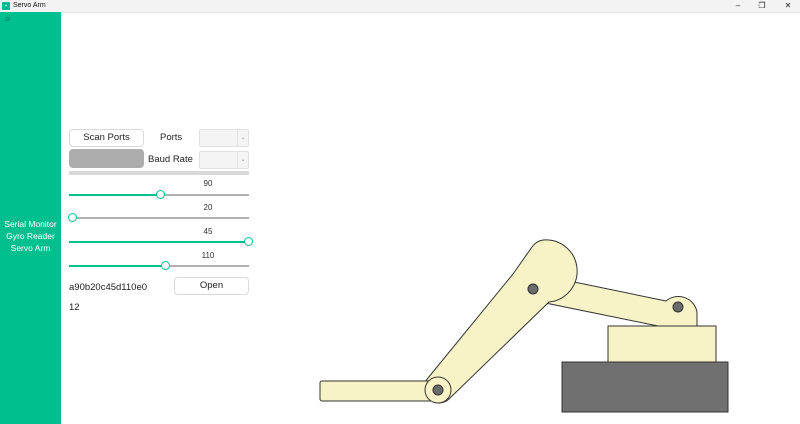  What do you see at coordinates (645, 387) in the screenshot?
I see `arm-base` at bounding box center [645, 387].